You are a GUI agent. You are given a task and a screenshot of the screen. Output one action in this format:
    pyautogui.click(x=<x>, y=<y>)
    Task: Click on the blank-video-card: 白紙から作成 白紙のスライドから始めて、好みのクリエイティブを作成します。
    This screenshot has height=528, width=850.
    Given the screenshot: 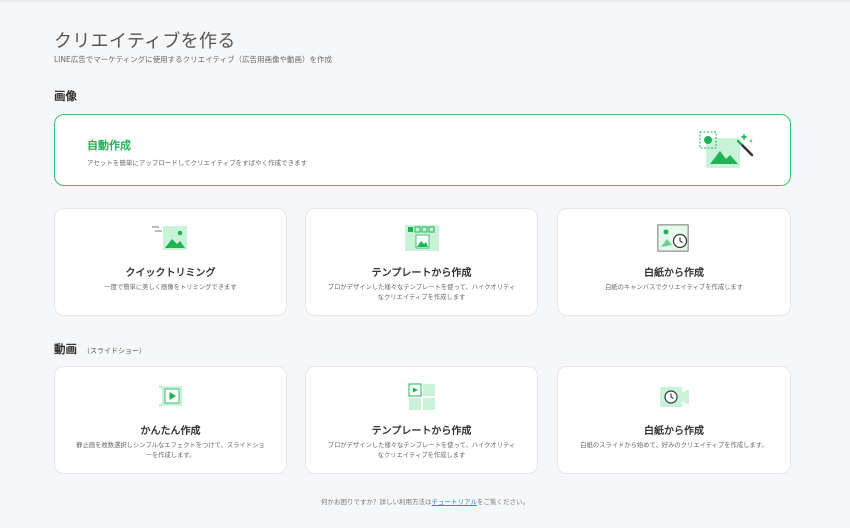 What is the action you would take?
    pyautogui.click(x=674, y=420)
    